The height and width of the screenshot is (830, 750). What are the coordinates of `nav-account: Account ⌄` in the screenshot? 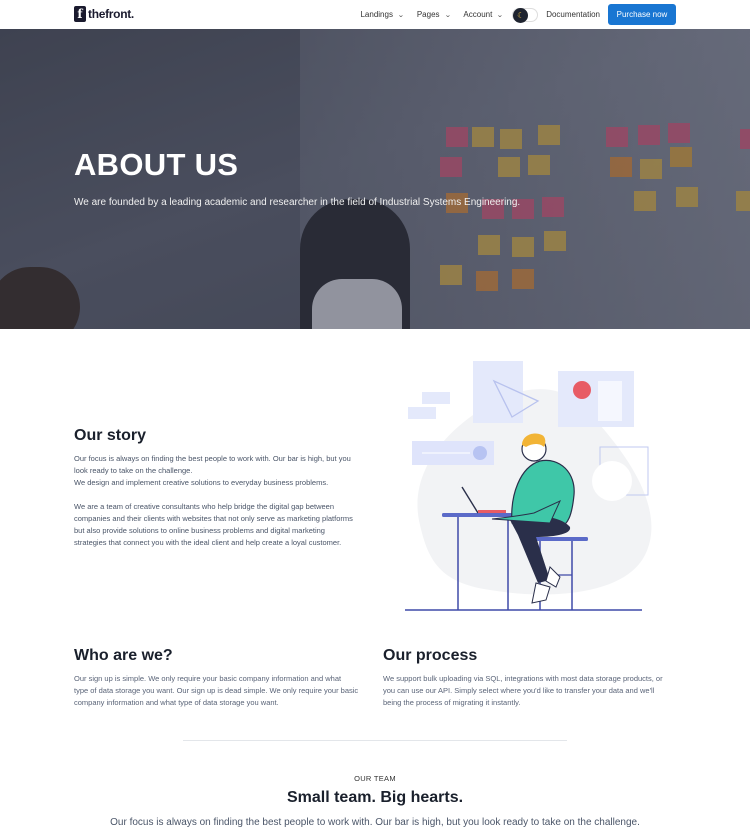 It's located at (483, 14).